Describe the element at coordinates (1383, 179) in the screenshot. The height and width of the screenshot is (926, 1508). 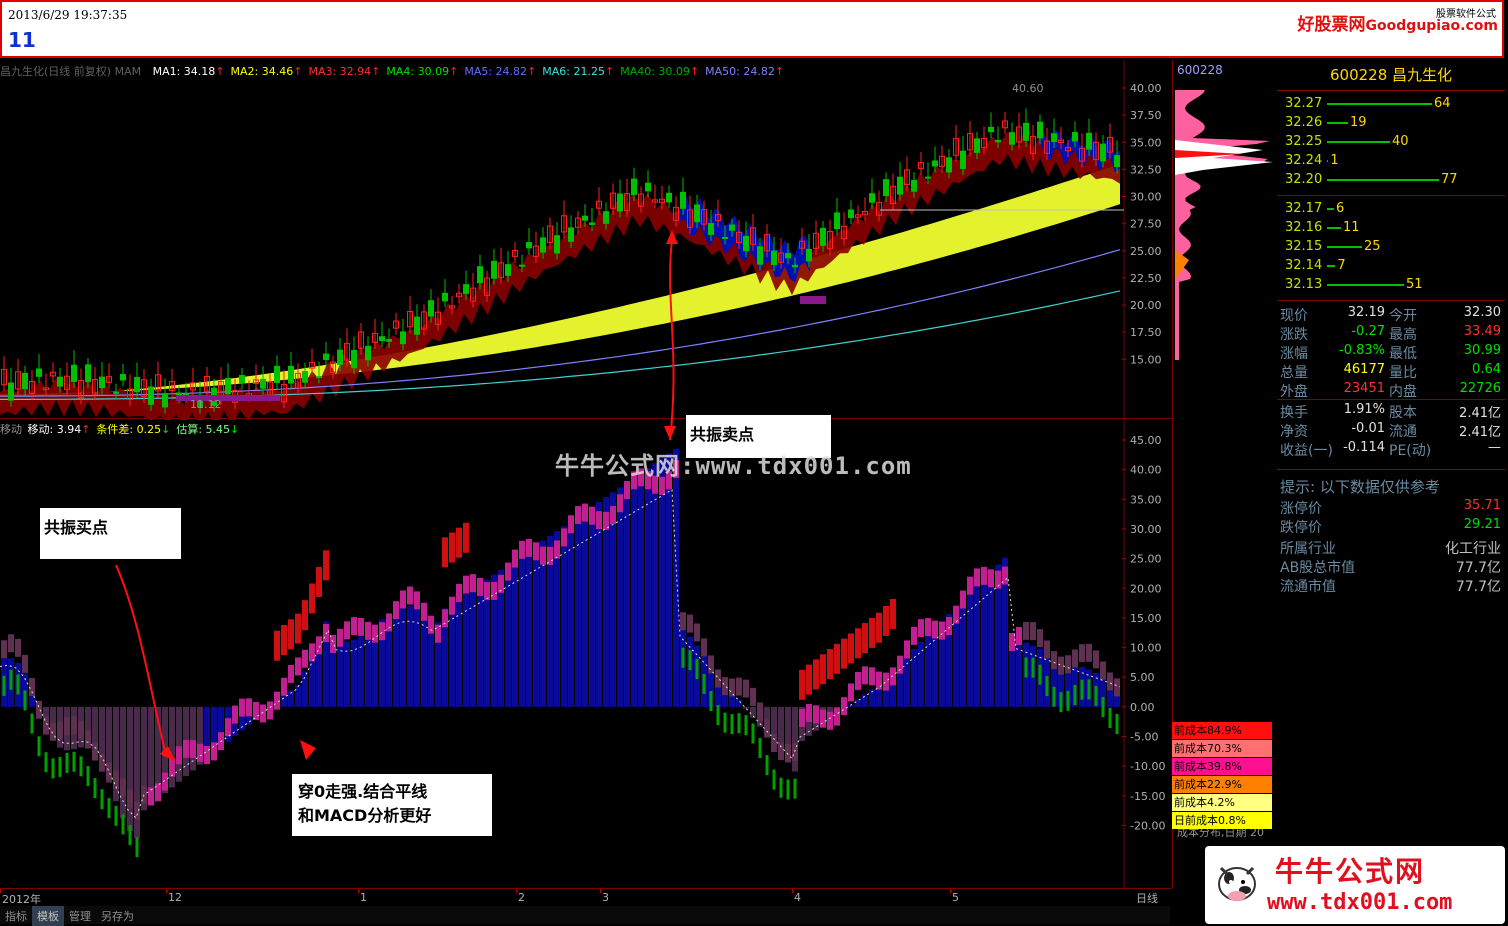
I see `ask-volume-bar` at that location.